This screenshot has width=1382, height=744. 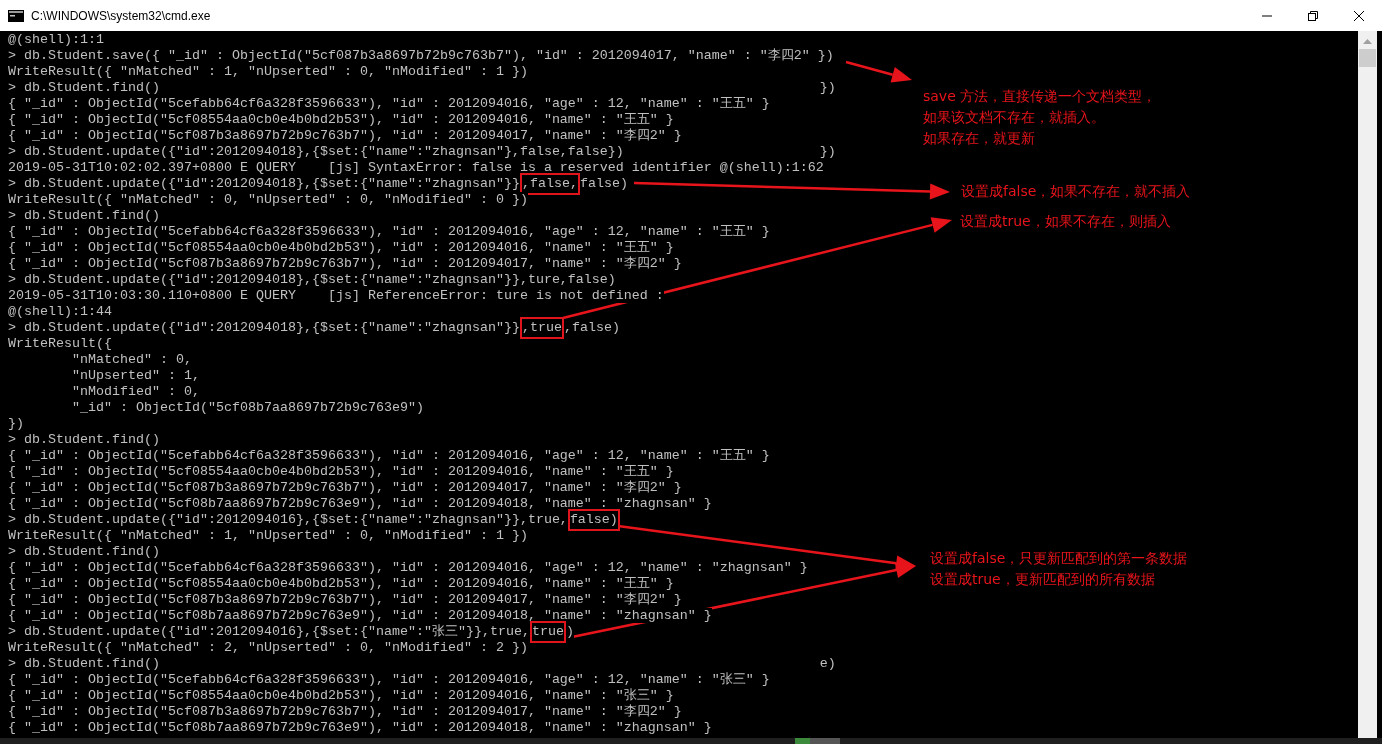 What do you see at coordinates (312, 279) in the screenshot?
I see `console-text: > db.Student.update({"id":2012094018},{$set:{"name":"zhagnsan"}},ture,false)` at bounding box center [312, 279].